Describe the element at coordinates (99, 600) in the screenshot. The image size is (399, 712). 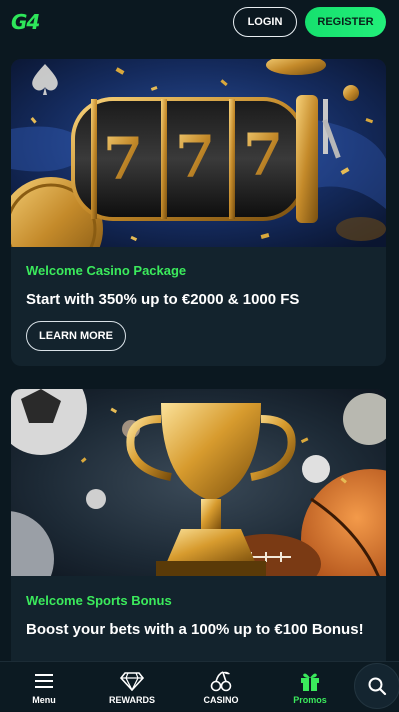
I see `promo-kicker: Welcome Sports Bonus` at that location.